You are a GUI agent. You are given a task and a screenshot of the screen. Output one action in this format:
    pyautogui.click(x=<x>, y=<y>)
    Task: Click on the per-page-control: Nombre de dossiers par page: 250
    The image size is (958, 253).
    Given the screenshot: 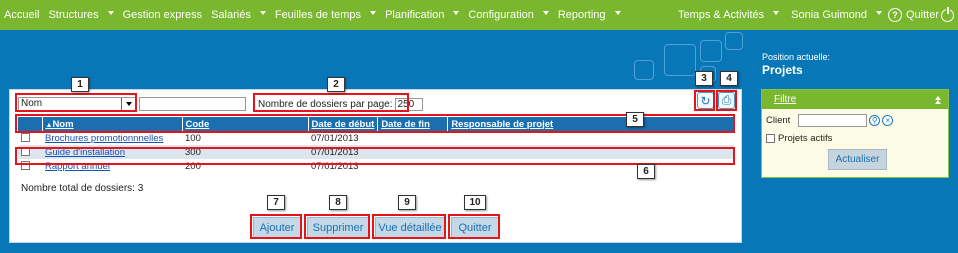 What is the action you would take?
    pyautogui.click(x=340, y=104)
    